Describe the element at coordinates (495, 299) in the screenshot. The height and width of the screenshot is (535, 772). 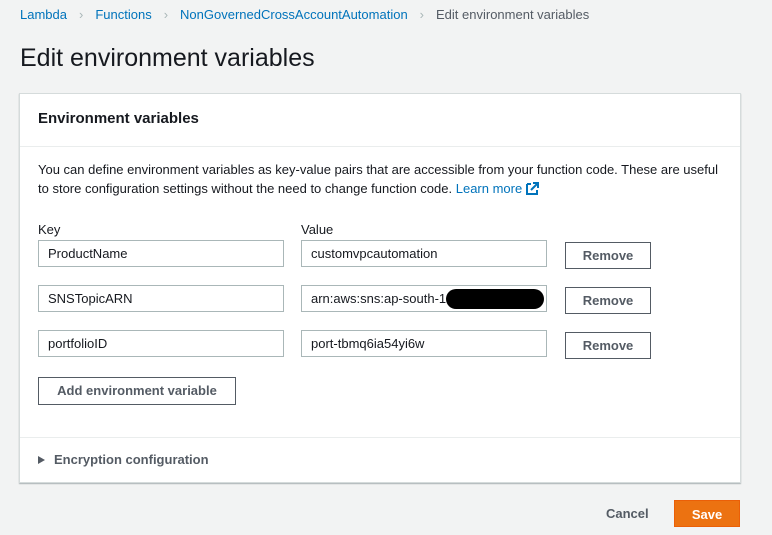
I see `redaction-mark` at that location.